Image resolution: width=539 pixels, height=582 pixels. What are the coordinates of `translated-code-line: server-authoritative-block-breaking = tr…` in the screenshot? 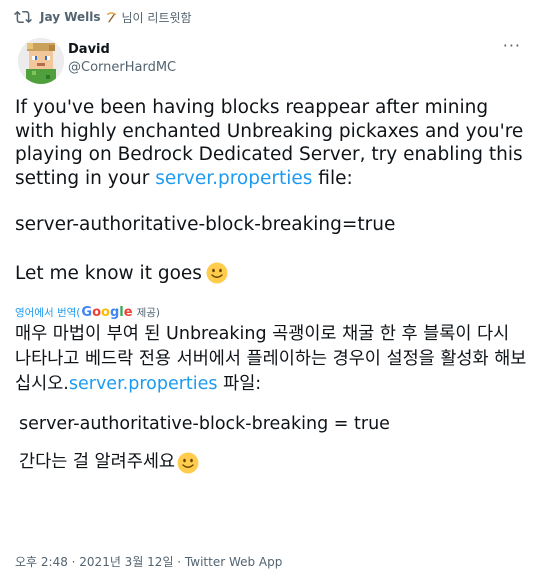 It's located at (204, 424).